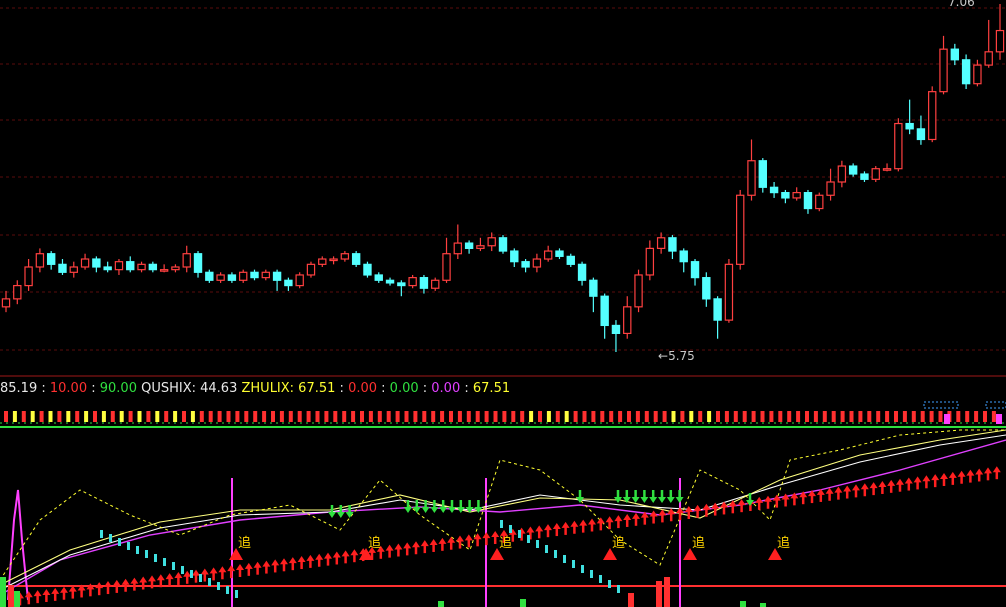 The width and height of the screenshot is (1006, 607). Describe the element at coordinates (244, 543) in the screenshot. I see `zhui-signal: 追` at that location.